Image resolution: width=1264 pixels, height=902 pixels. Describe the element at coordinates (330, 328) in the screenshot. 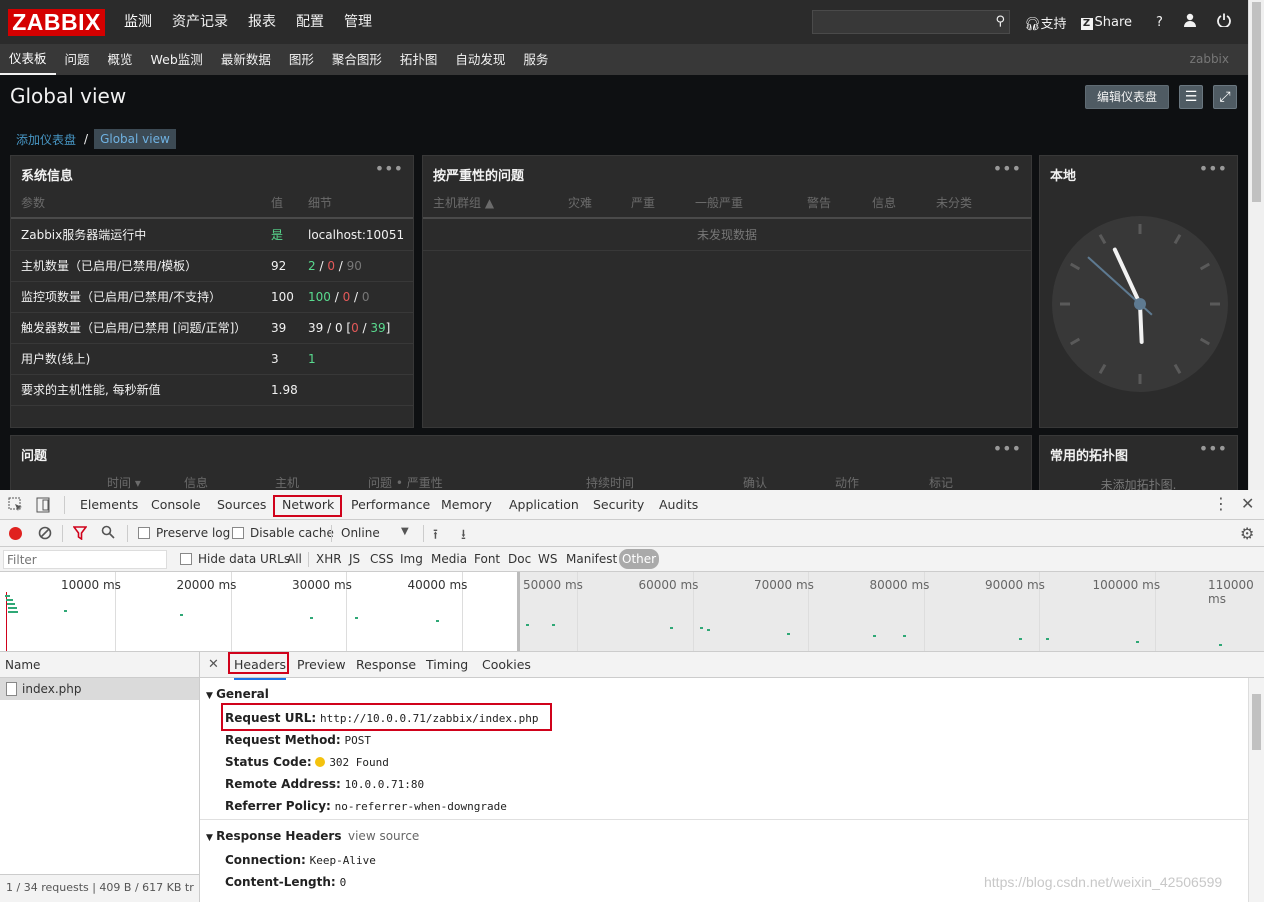

I see `trigger-prefix: 39 / 0 [` at that location.